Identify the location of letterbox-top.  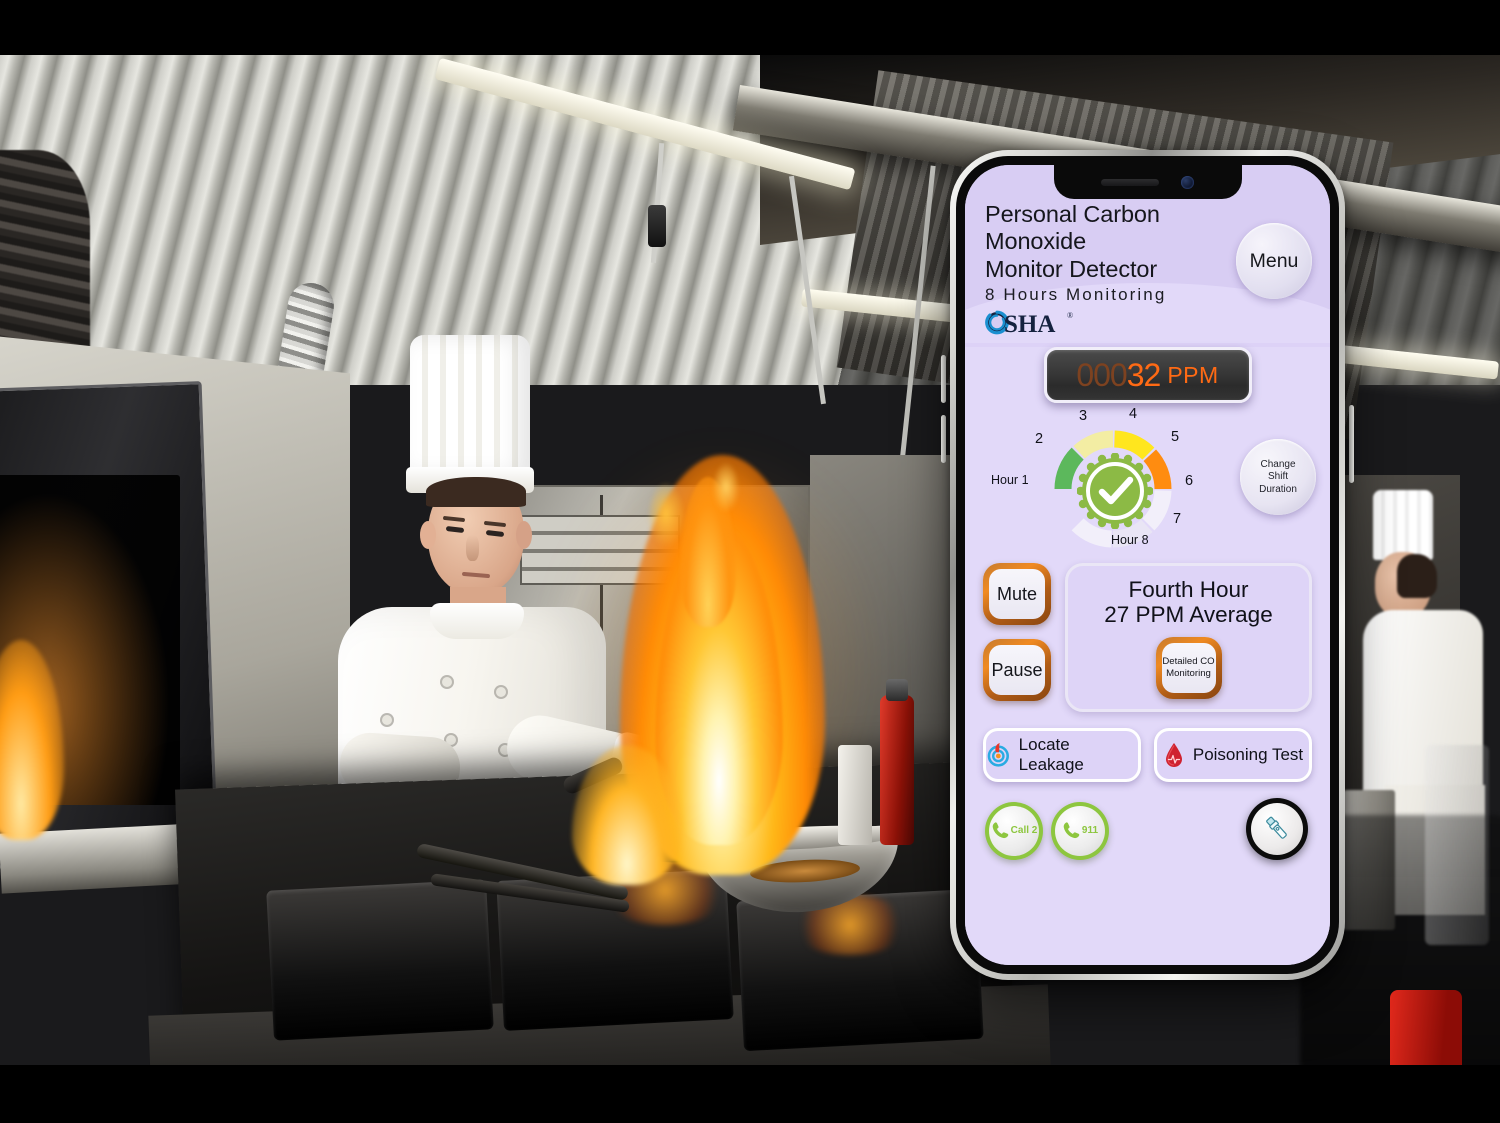
(750, 27).